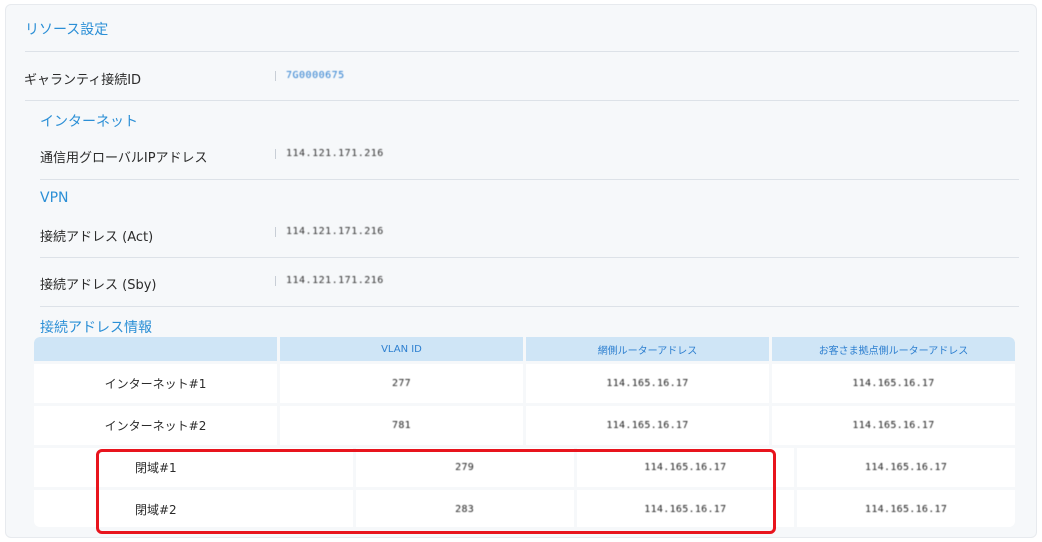  I want to click on internet-section-title: インターネット, so click(89, 122).